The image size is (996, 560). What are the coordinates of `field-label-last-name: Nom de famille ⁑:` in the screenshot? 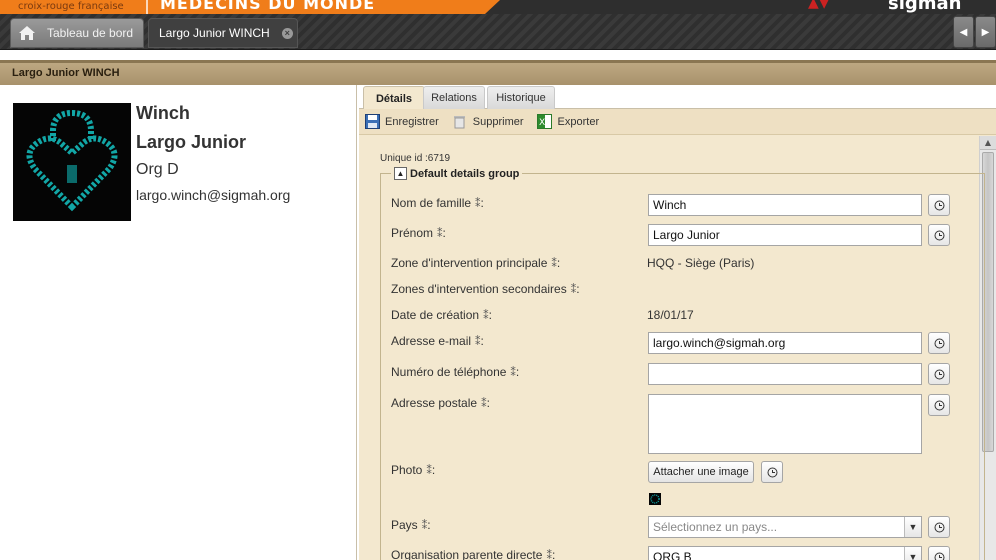 It's located at (437, 203).